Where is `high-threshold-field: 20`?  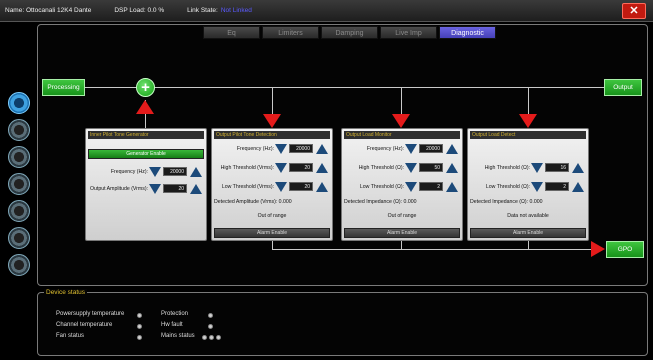
high-threshold-field: 20 is located at coordinates (301, 167).